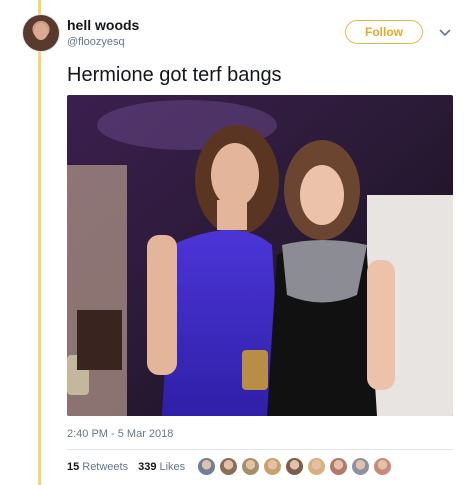 This screenshot has width=474, height=485. What do you see at coordinates (161, 467) in the screenshot?
I see `likes-stat: 339 Likes` at bounding box center [161, 467].